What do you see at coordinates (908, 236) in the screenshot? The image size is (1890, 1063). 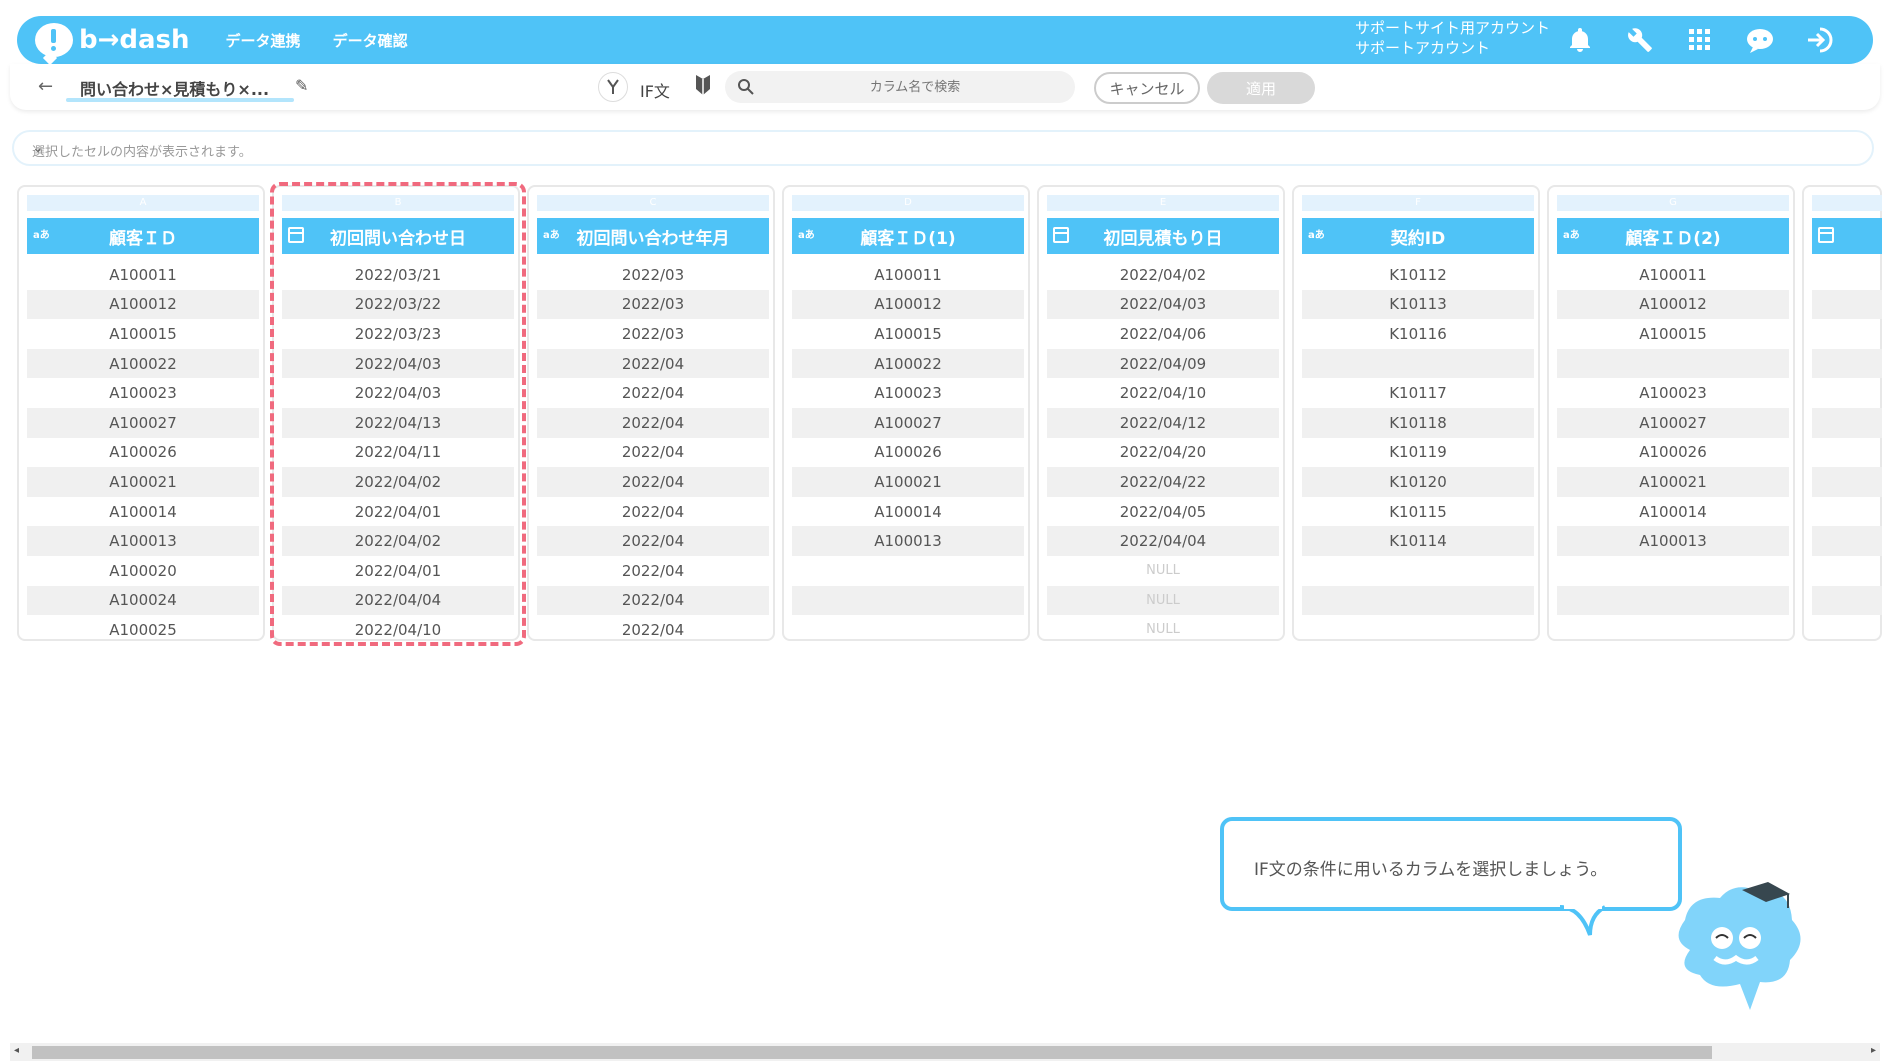 I see `column-header: aあ 顧客ＩＤ(1)` at bounding box center [908, 236].